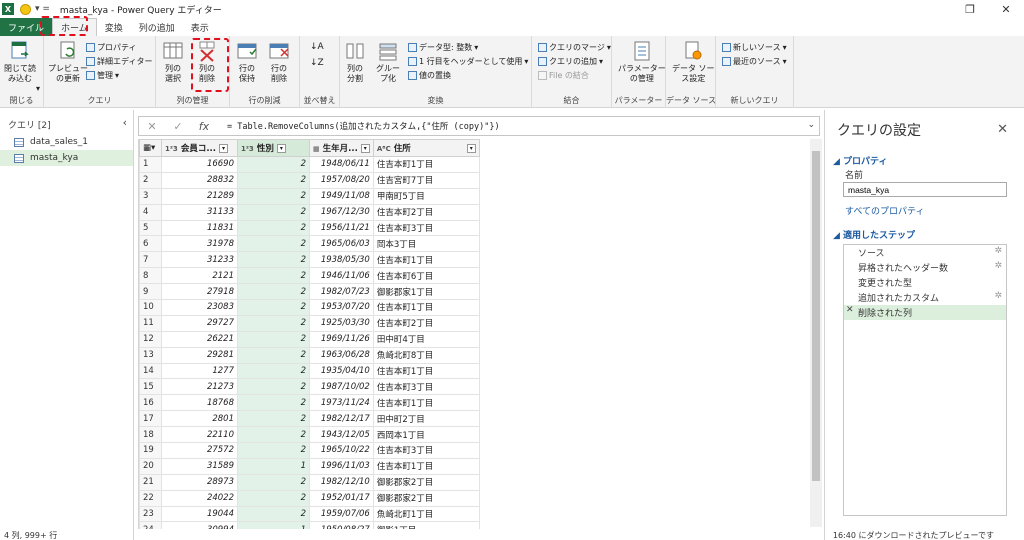 This screenshot has width=1024, height=540. Describe the element at coordinates (119, 61) in the screenshot. I see `advanced-editor-button: 詳細エディター` at that location.